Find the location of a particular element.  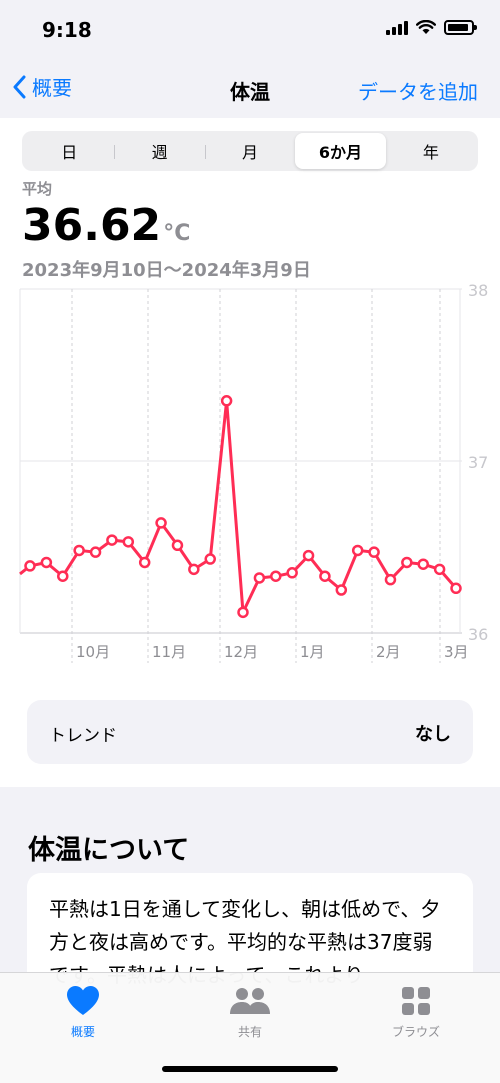

tab-browse-label: ブラウズ is located at coordinates (415, 1032).